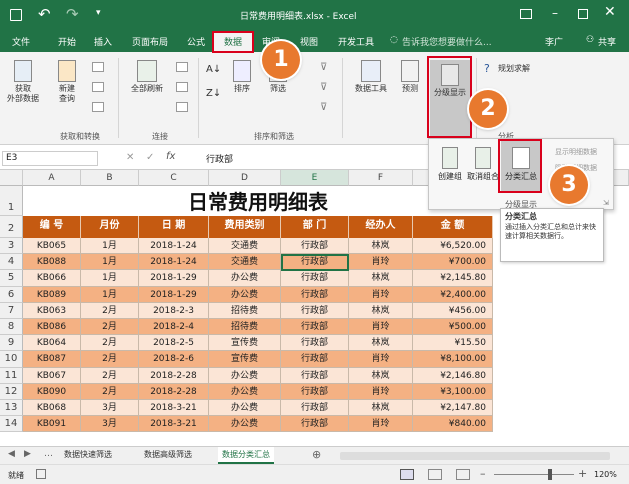 The image size is (629, 484). Describe the element at coordinates (52, 359) in the screenshot. I see `table-cell: KB087` at that location.